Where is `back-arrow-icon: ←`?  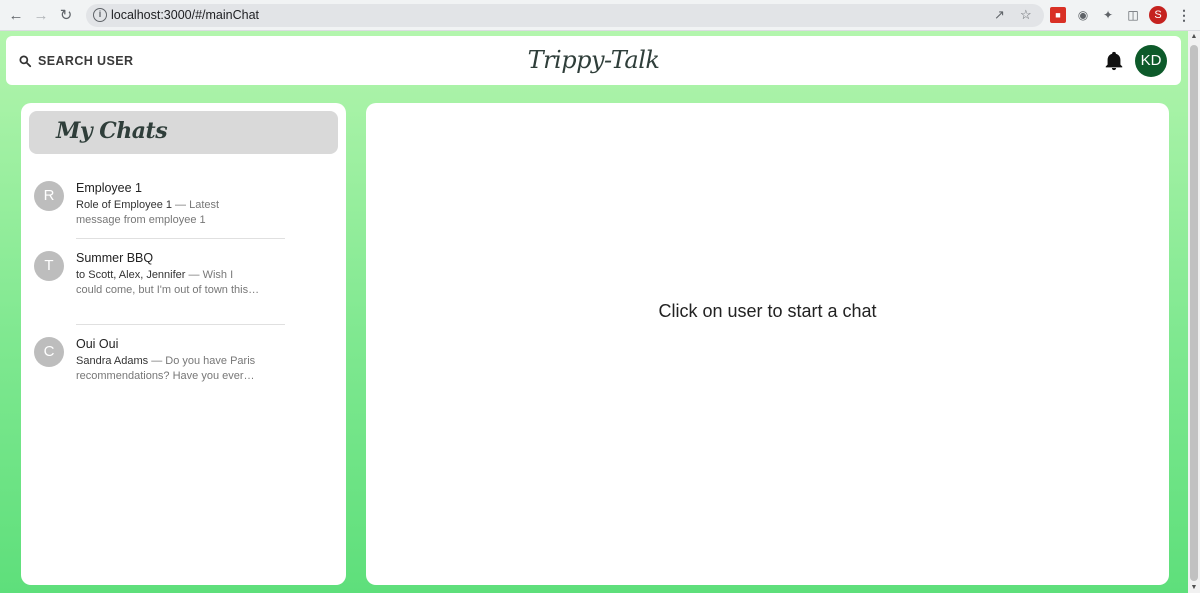
back-arrow-icon: ← is located at coordinates (16, 16).